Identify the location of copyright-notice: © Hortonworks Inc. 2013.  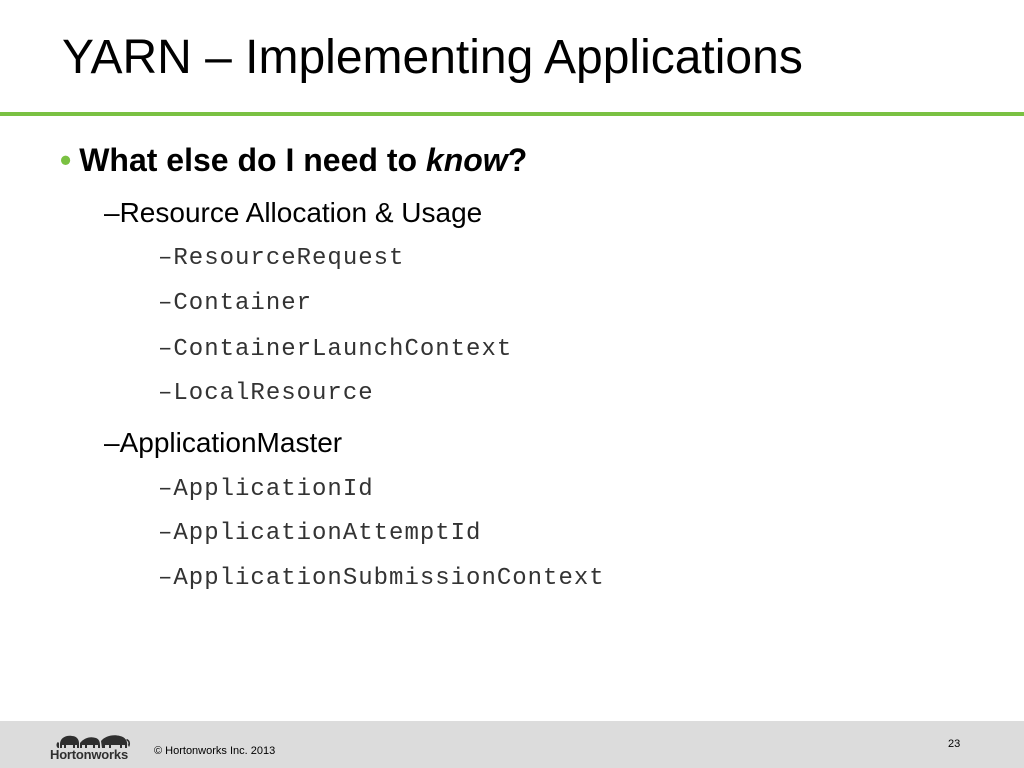
(215, 751).